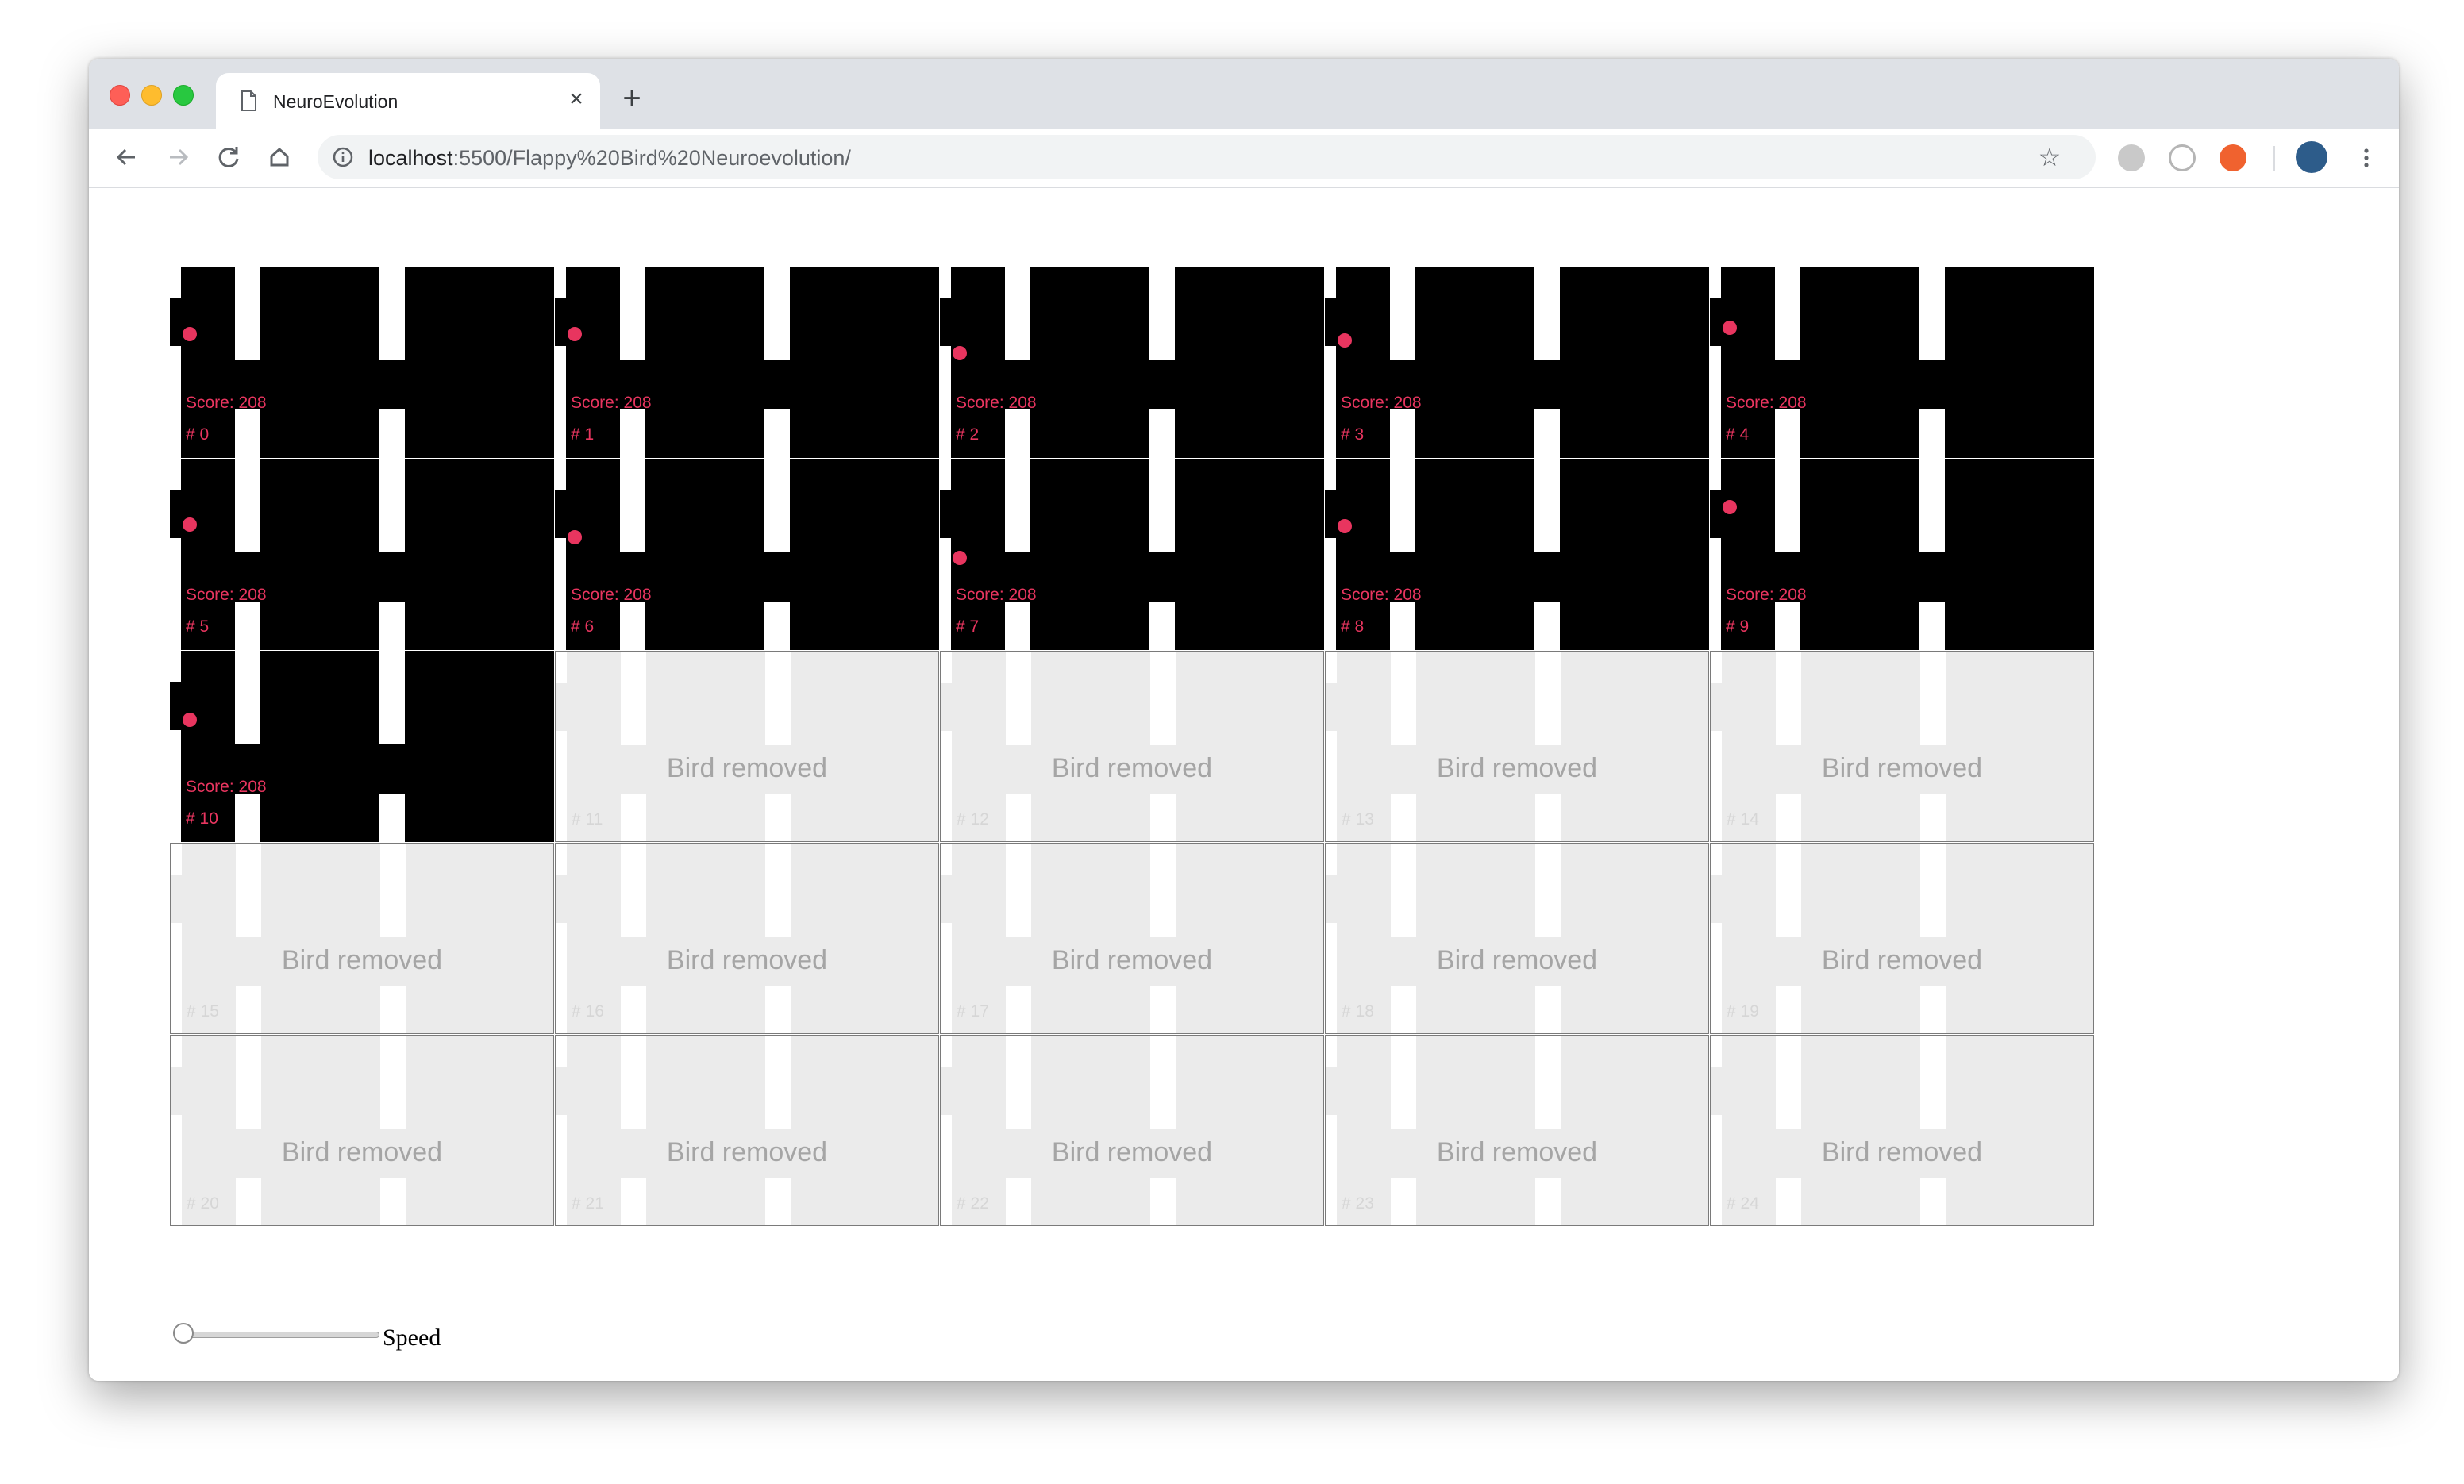 The image size is (2464, 1484). Describe the element at coordinates (2311, 157) in the screenshot. I see `profile-avatar` at that location.